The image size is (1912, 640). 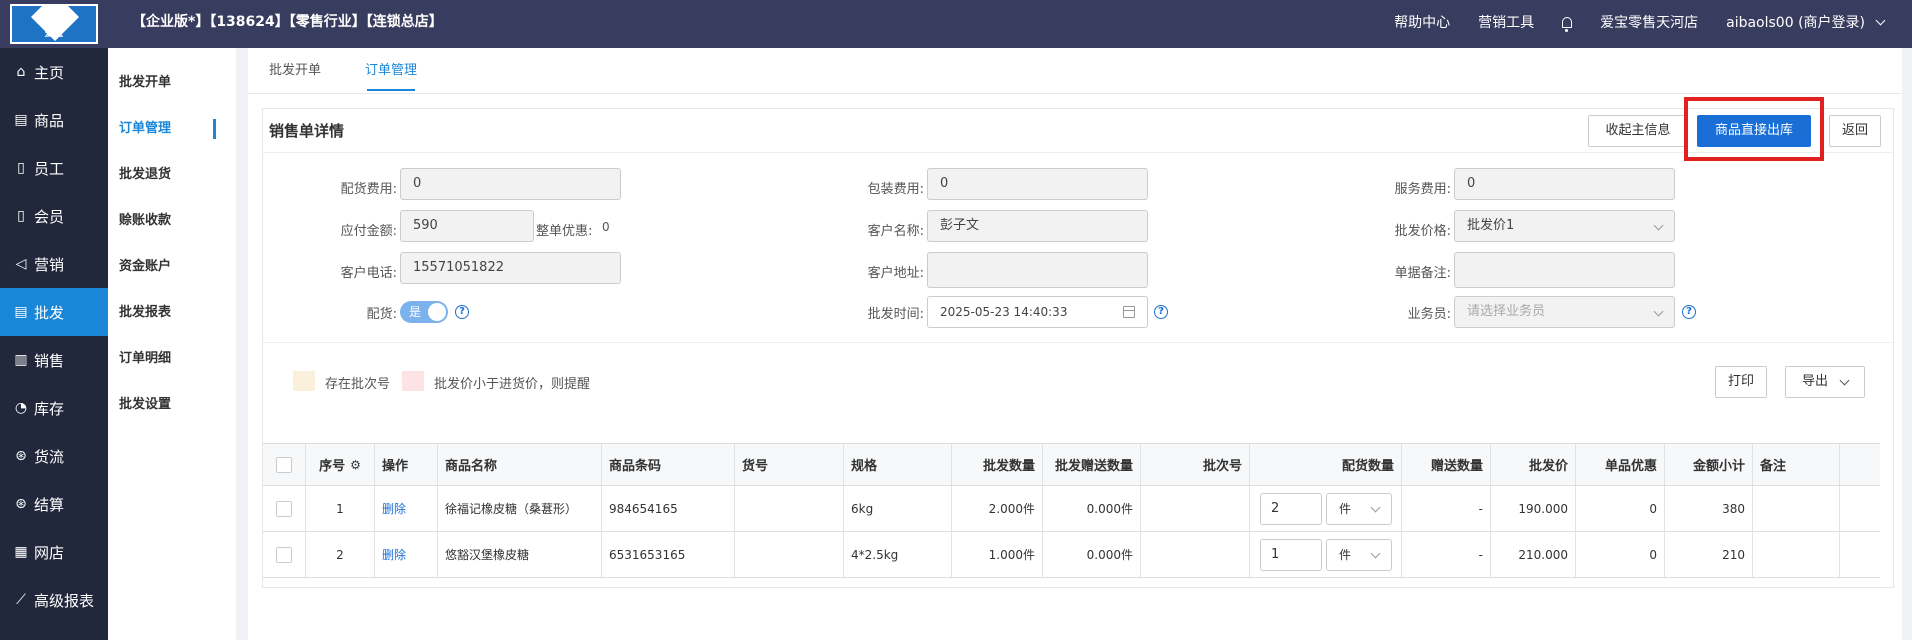 I want to click on col-gift: 赠送数量, so click(x=1446, y=464).